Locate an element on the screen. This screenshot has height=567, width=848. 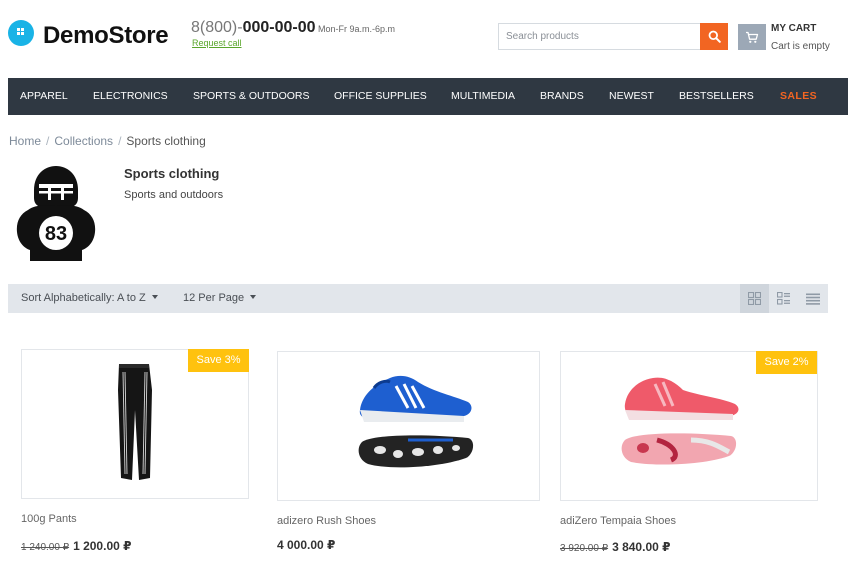
search-button is located at coordinates (714, 36).